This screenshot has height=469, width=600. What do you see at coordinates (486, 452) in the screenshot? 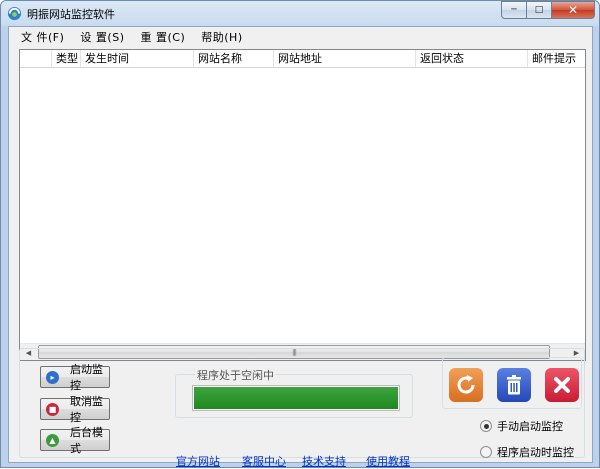
I see `radio-auto-start-indicator` at bounding box center [486, 452].